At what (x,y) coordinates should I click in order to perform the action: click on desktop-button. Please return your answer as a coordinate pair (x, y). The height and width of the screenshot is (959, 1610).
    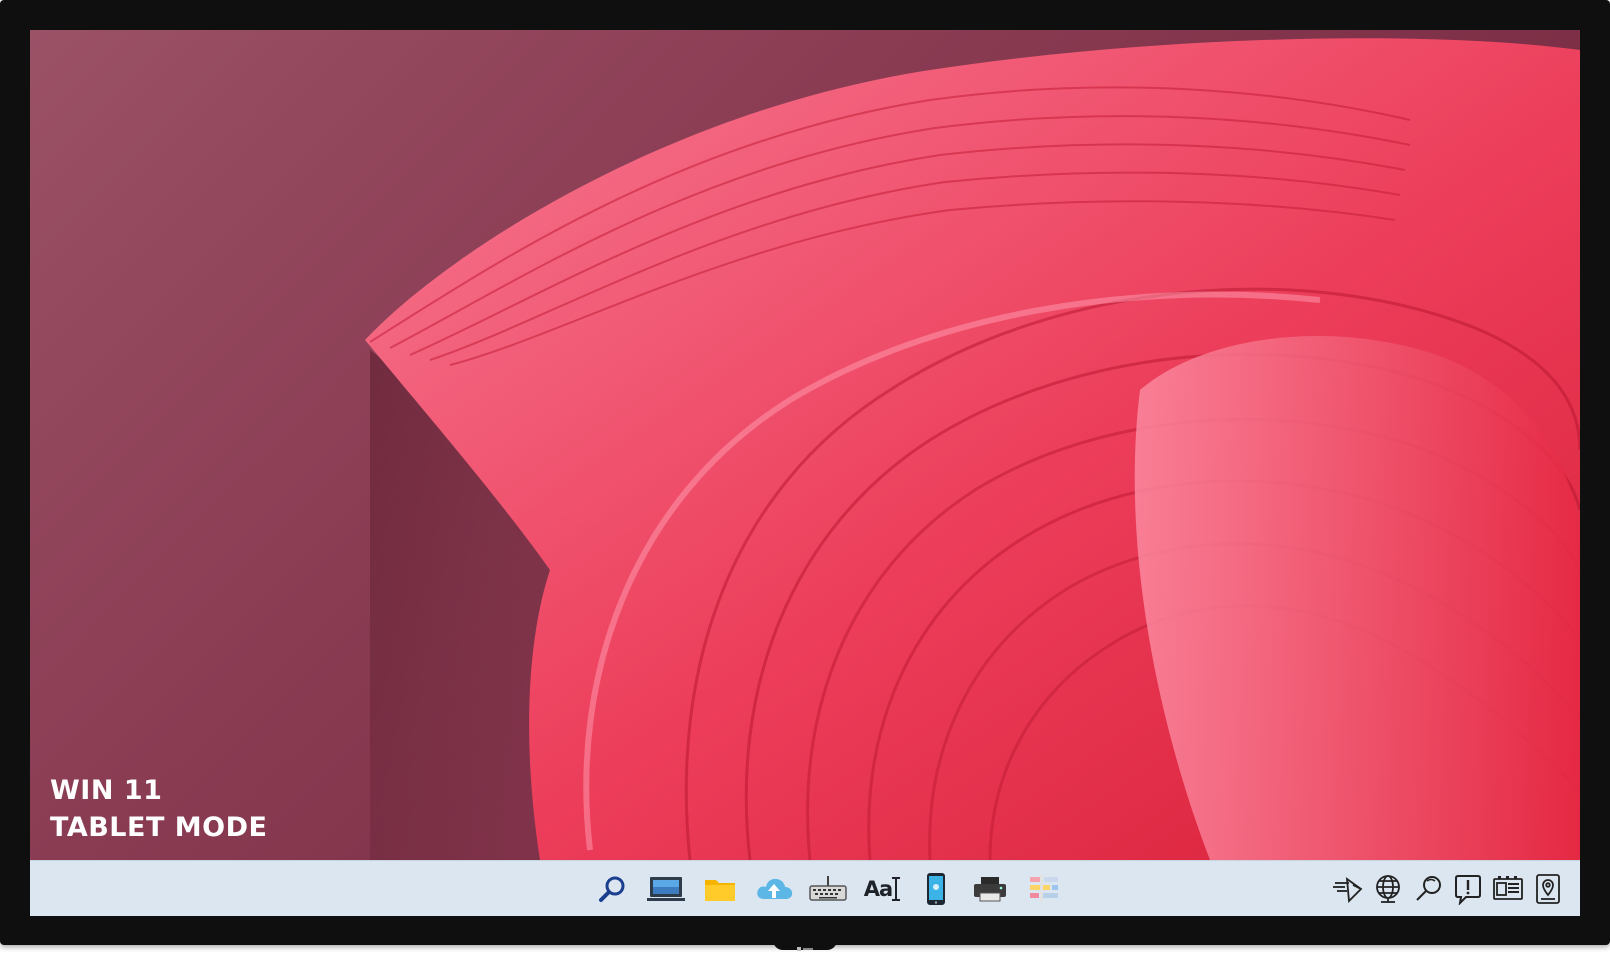
    Looking at the image, I should click on (666, 889).